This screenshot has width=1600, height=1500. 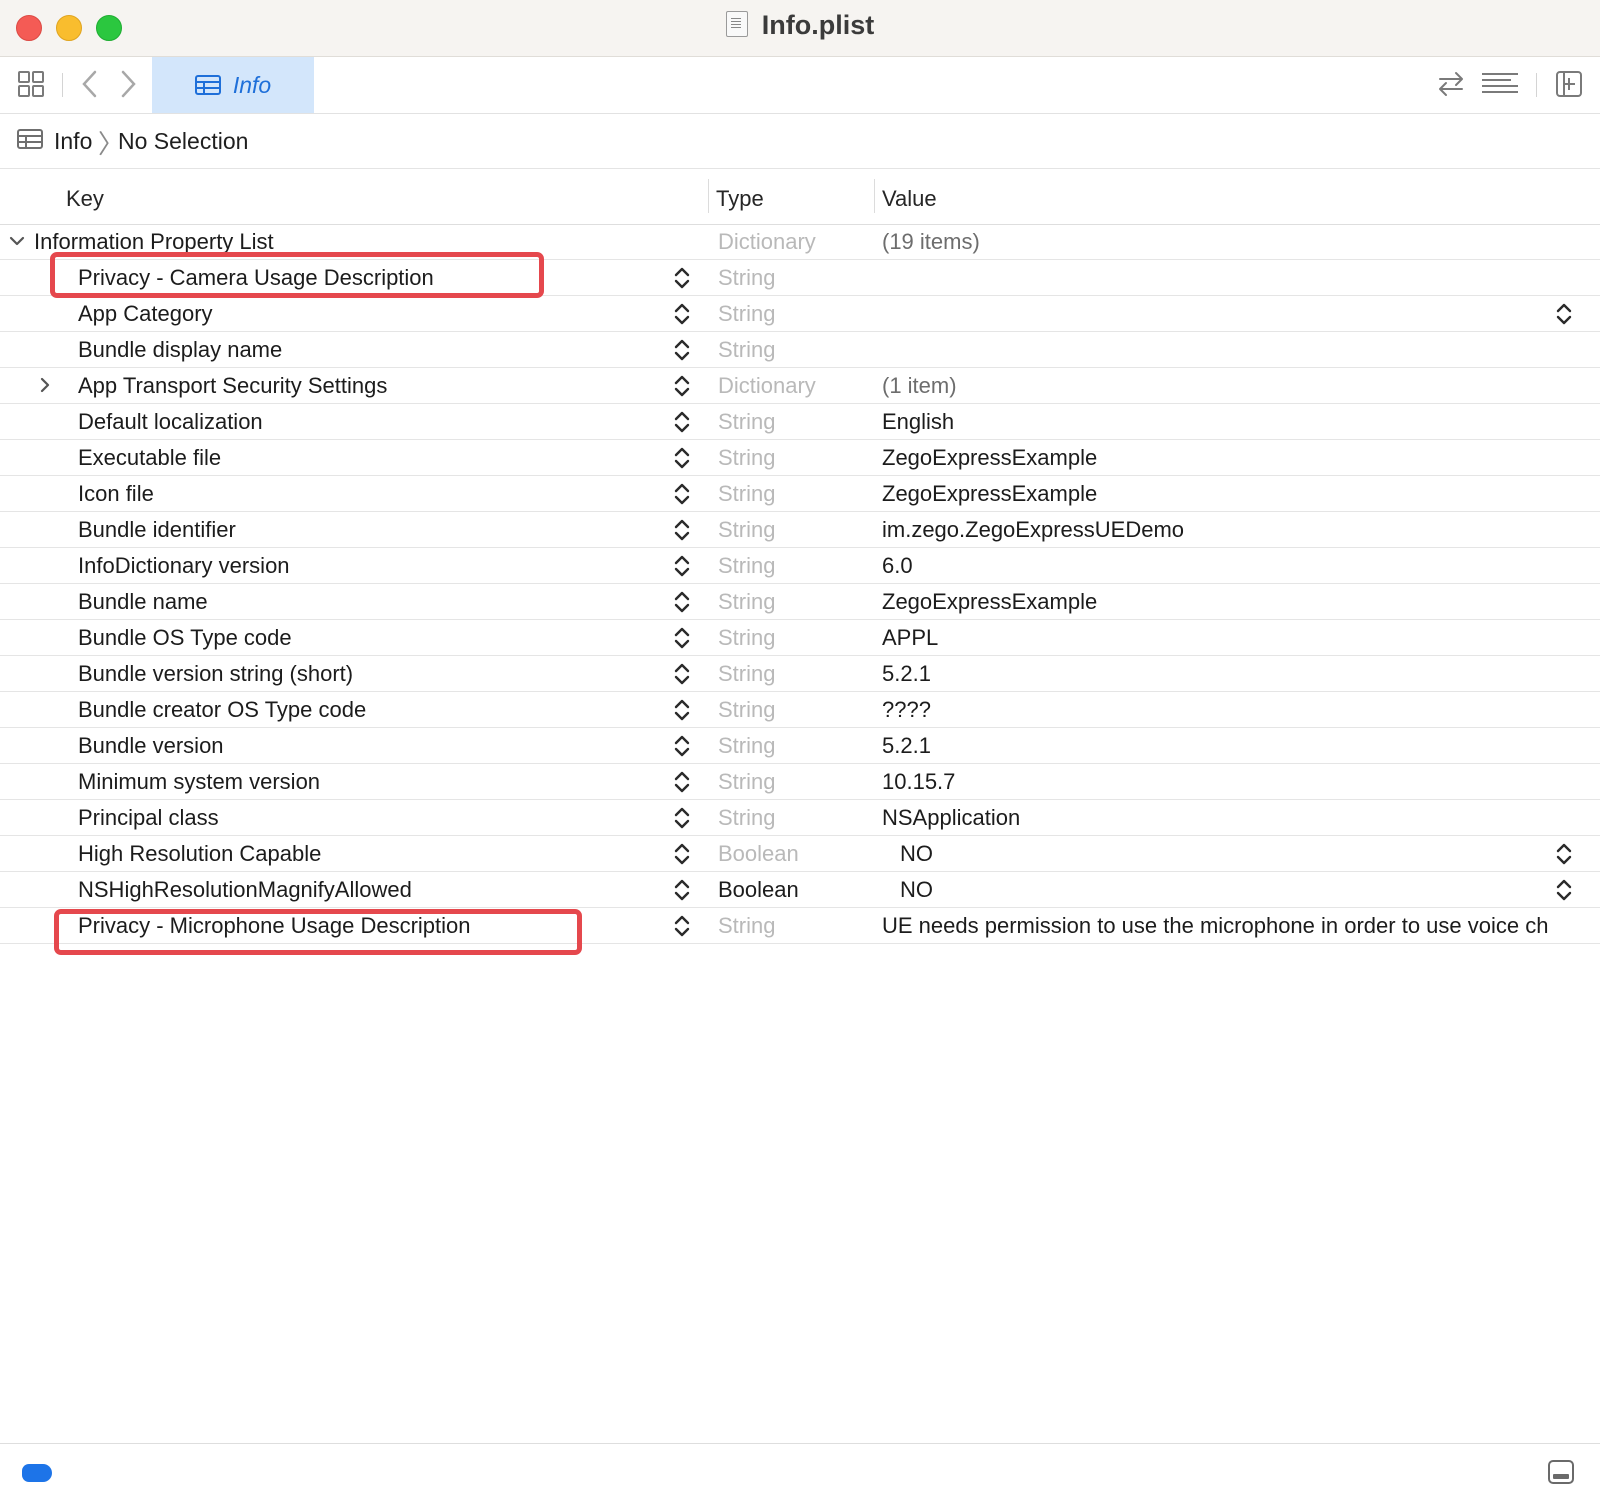 I want to click on table-row: Principal class String NSApplication, so click(x=800, y=818).